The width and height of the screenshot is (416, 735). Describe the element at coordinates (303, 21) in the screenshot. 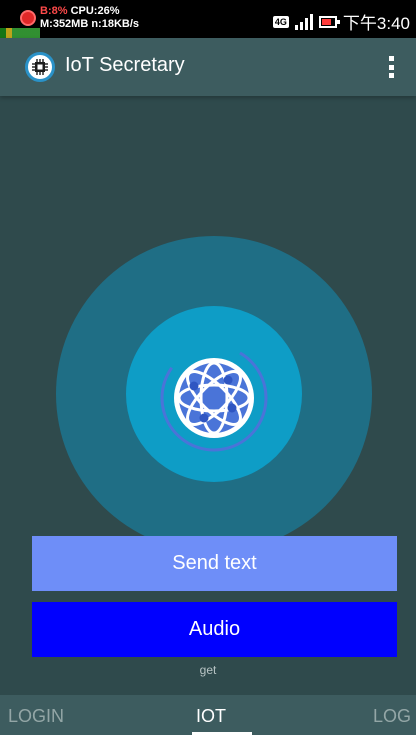

I see `signal-strength-icon` at that location.